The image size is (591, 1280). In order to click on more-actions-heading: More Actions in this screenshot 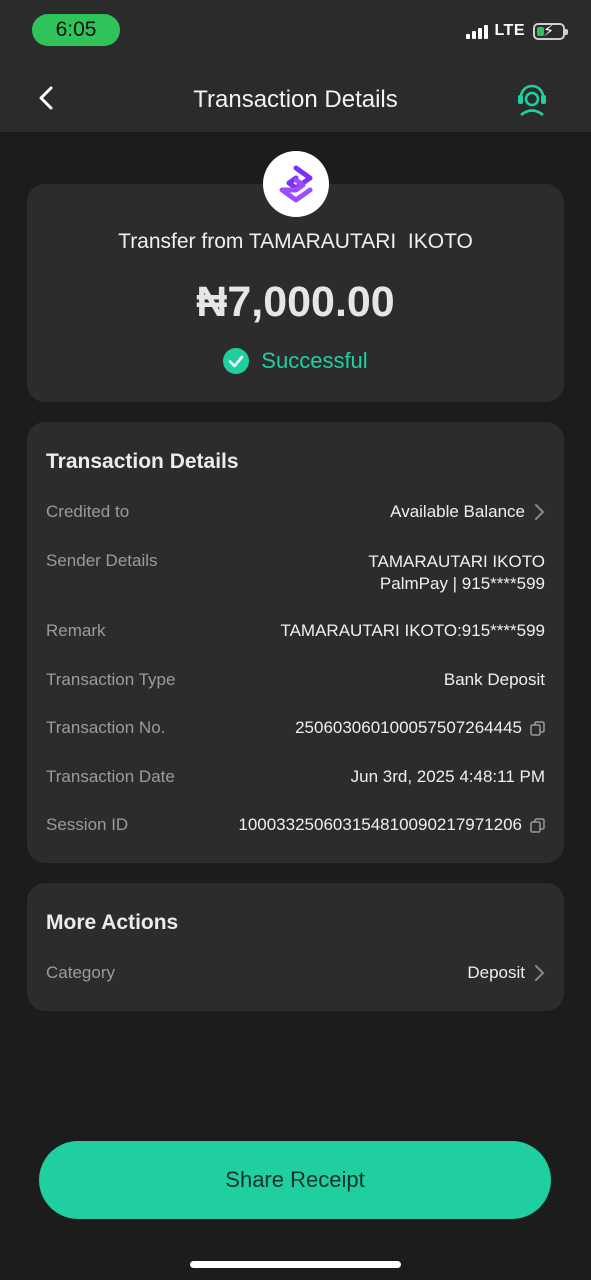, I will do `click(112, 922)`.